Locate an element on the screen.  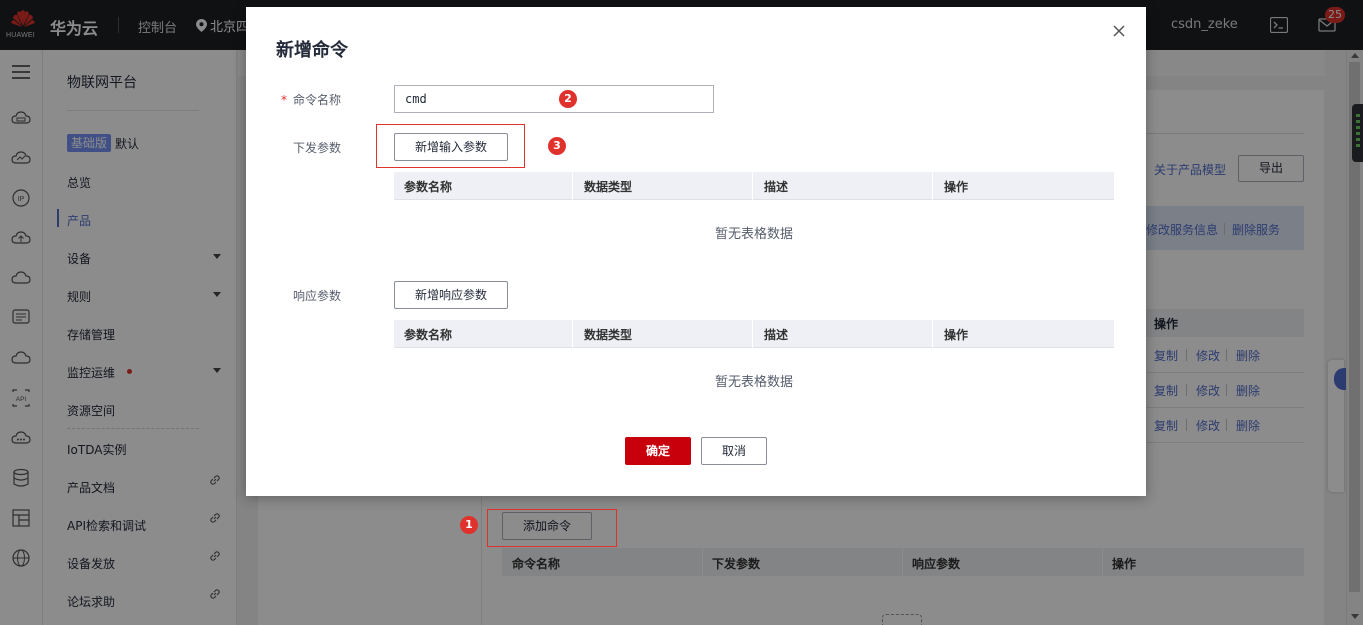
add-response-param-button: 新增响应参数 is located at coordinates (451, 295).